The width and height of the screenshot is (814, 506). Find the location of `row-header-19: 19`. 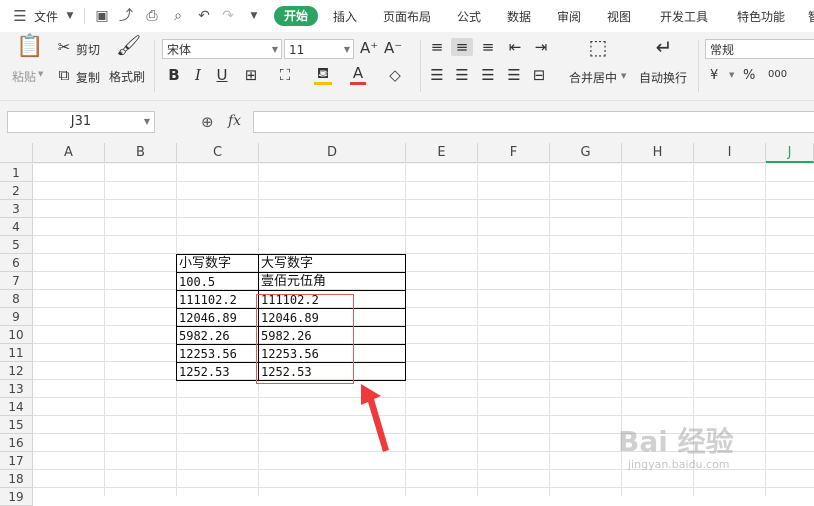

row-header-19: 19 is located at coordinates (16, 497).